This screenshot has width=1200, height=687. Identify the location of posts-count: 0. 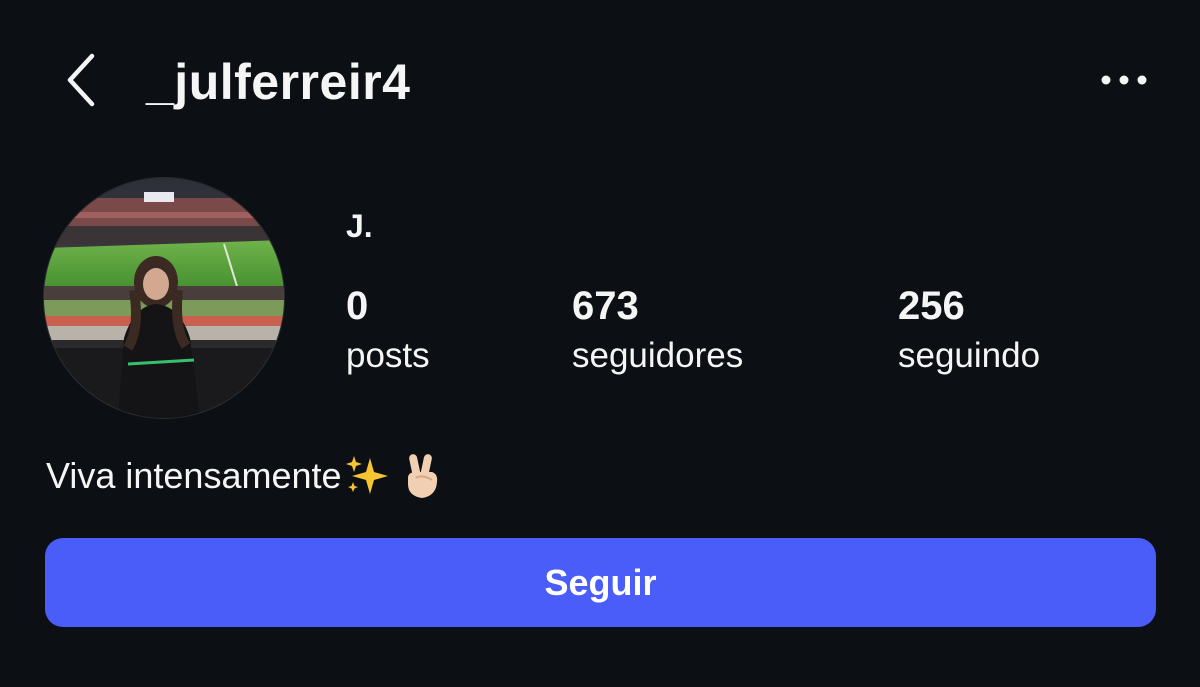
(357, 306).